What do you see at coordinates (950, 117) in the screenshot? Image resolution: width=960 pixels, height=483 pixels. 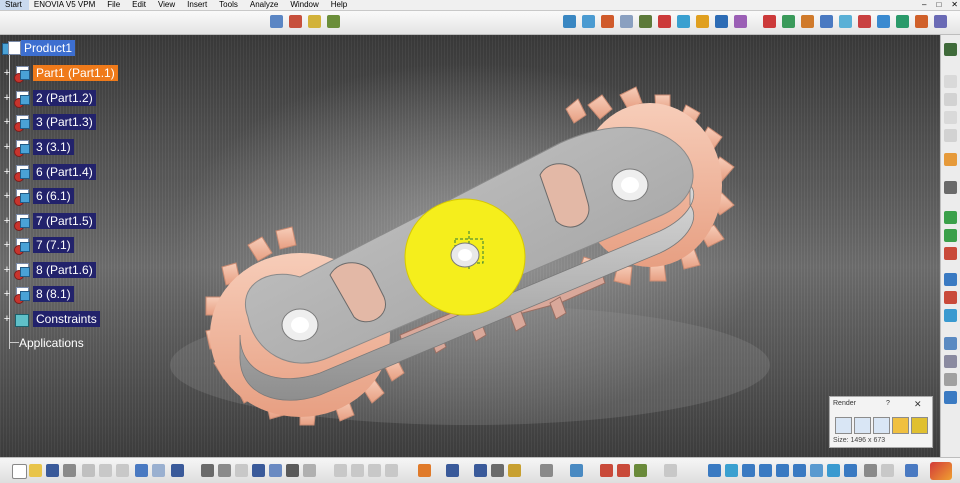 I see `axis-icon` at bounding box center [950, 117].